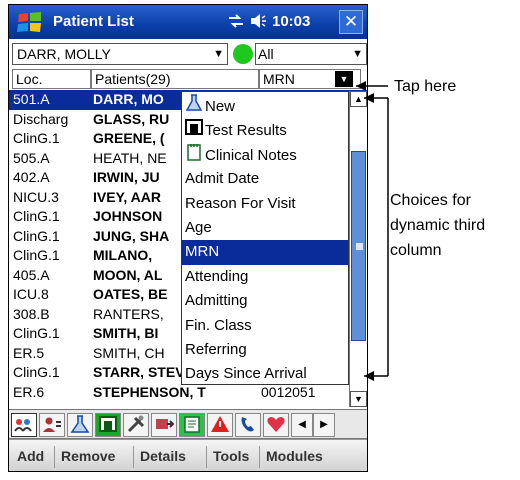  What do you see at coordinates (302, 425) in the screenshot?
I see `scroll-left-icon: ◀` at bounding box center [302, 425].